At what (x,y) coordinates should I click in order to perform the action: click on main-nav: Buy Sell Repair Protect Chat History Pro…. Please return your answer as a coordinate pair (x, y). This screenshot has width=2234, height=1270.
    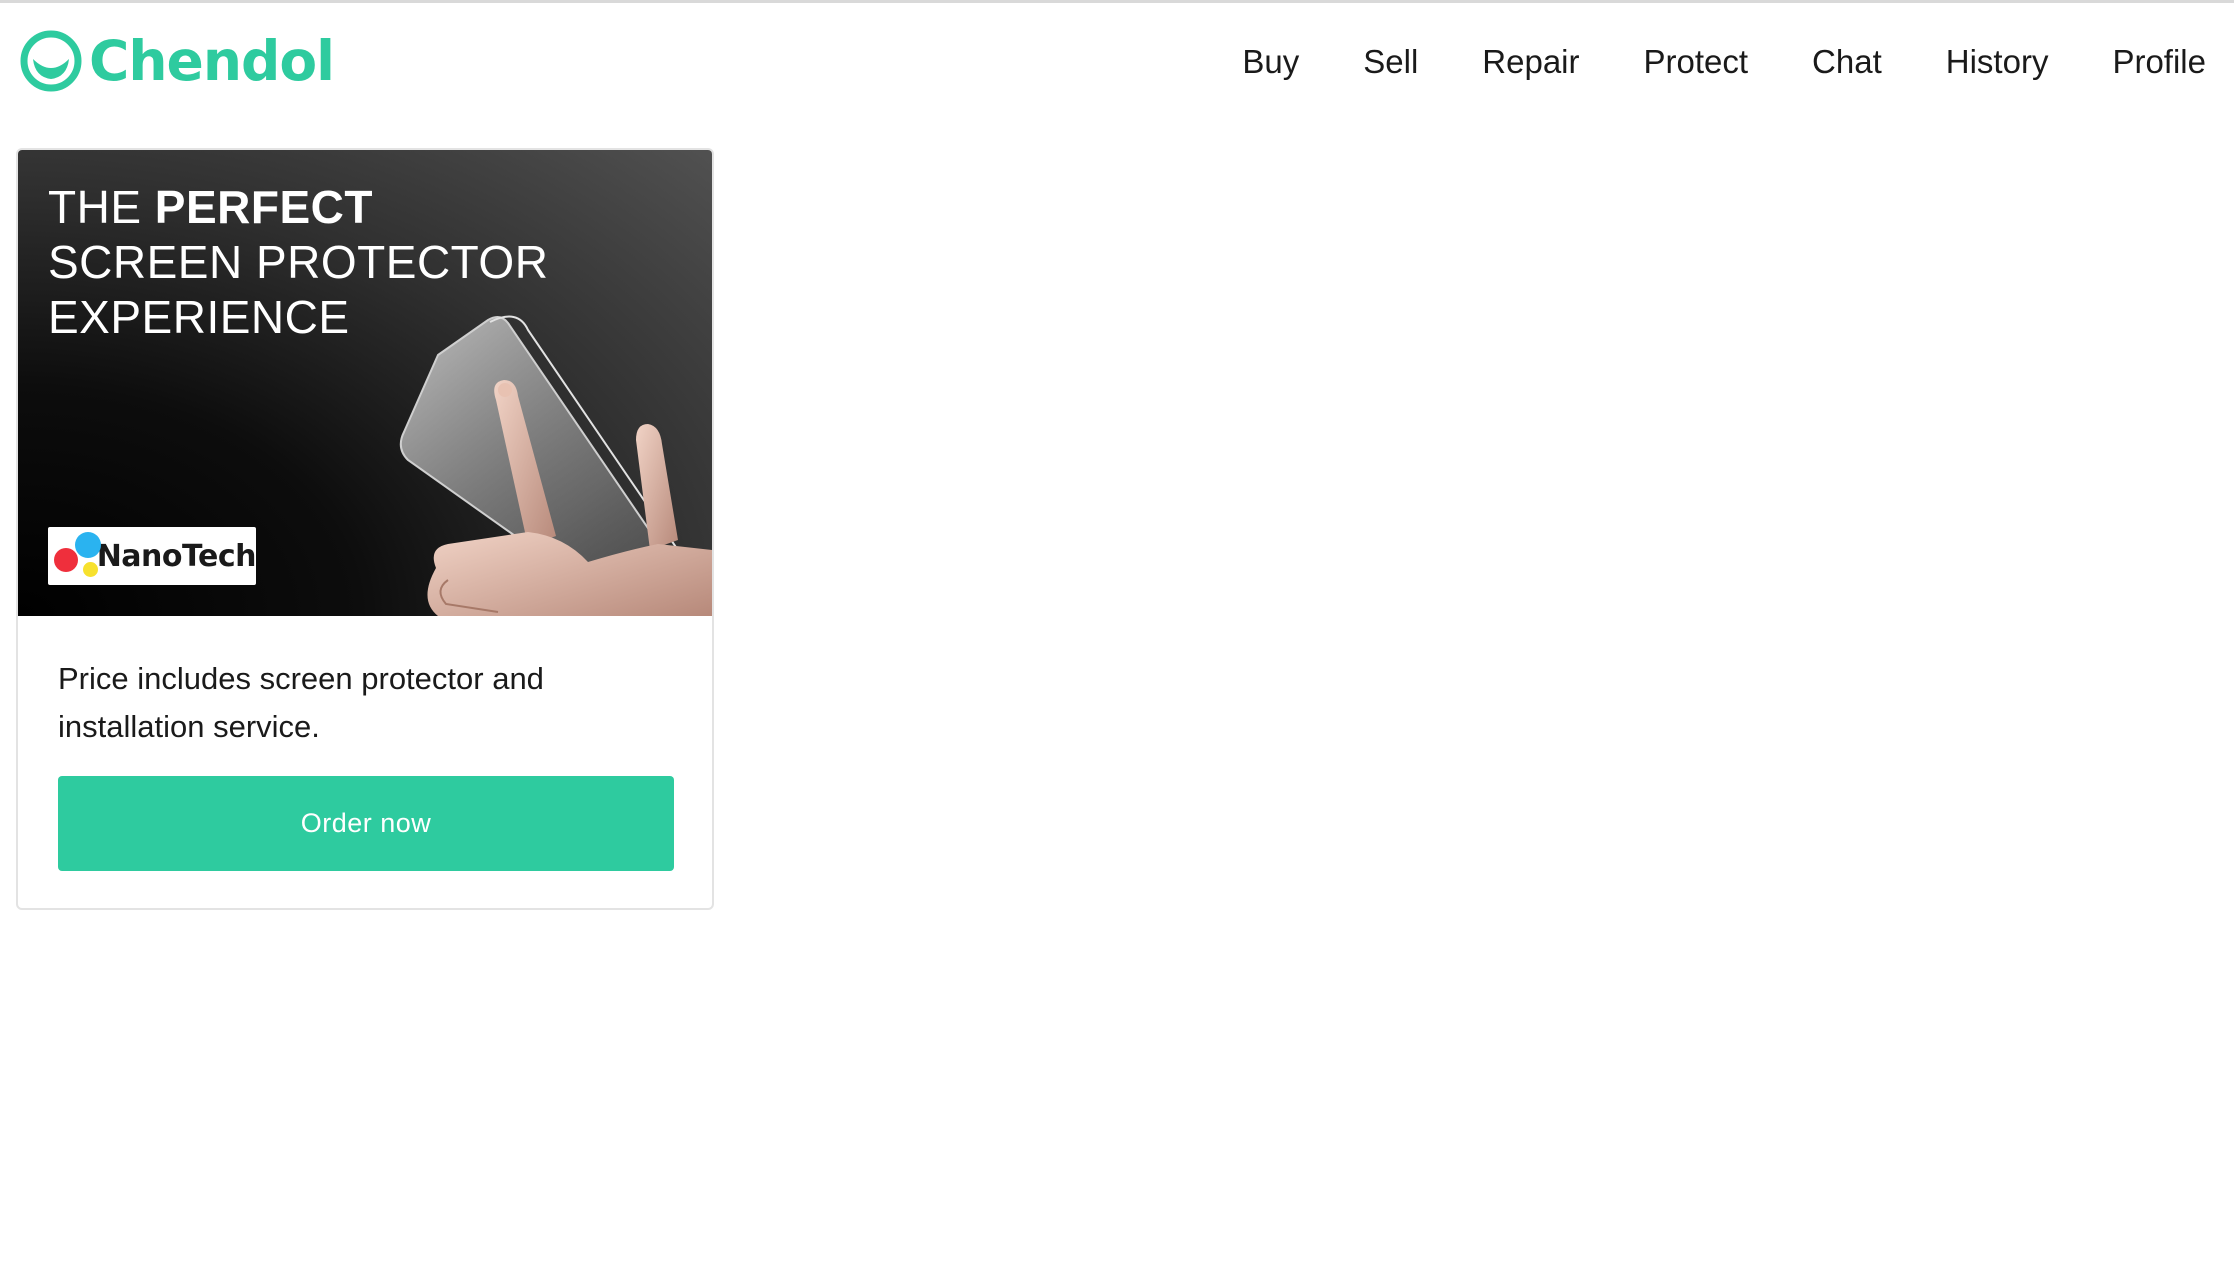
    Looking at the image, I should click on (1692, 62).